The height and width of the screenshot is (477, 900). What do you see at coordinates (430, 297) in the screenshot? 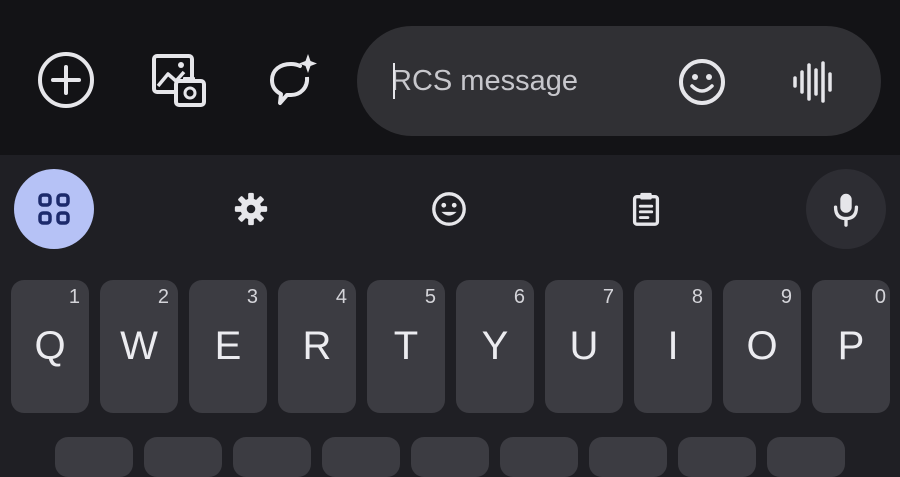
I see `key-number-hint: 5` at bounding box center [430, 297].